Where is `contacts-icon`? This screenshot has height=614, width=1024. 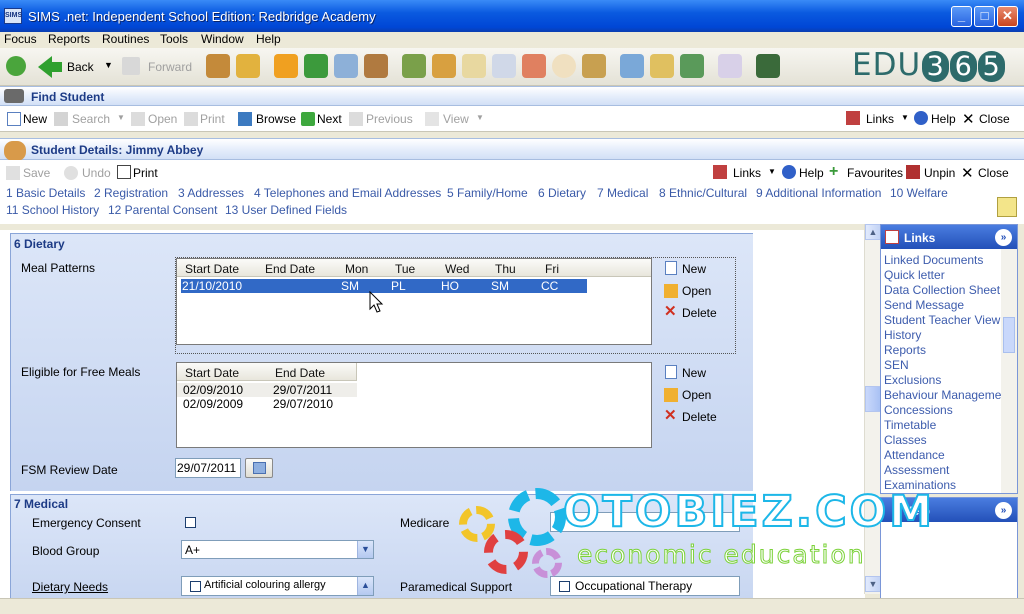
contacts-icon is located at coordinates (534, 66).